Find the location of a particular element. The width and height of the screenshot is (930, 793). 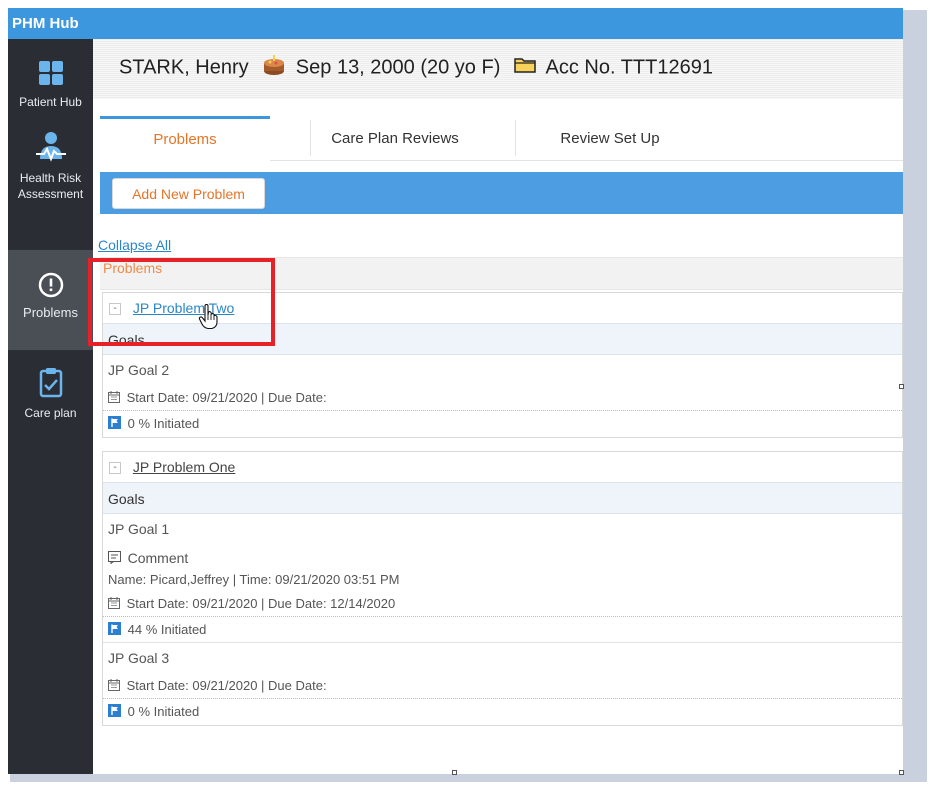

sidebar-item-label: Care plan is located at coordinates (50, 413).